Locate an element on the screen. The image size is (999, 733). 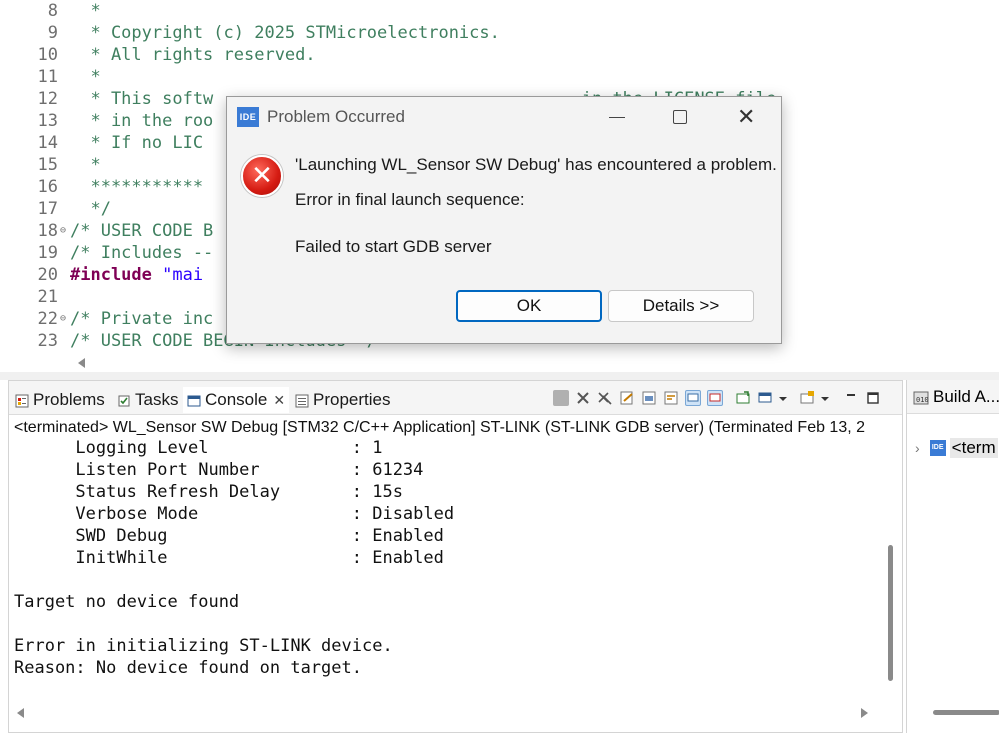
line-number: 13 is located at coordinates (41, 121).